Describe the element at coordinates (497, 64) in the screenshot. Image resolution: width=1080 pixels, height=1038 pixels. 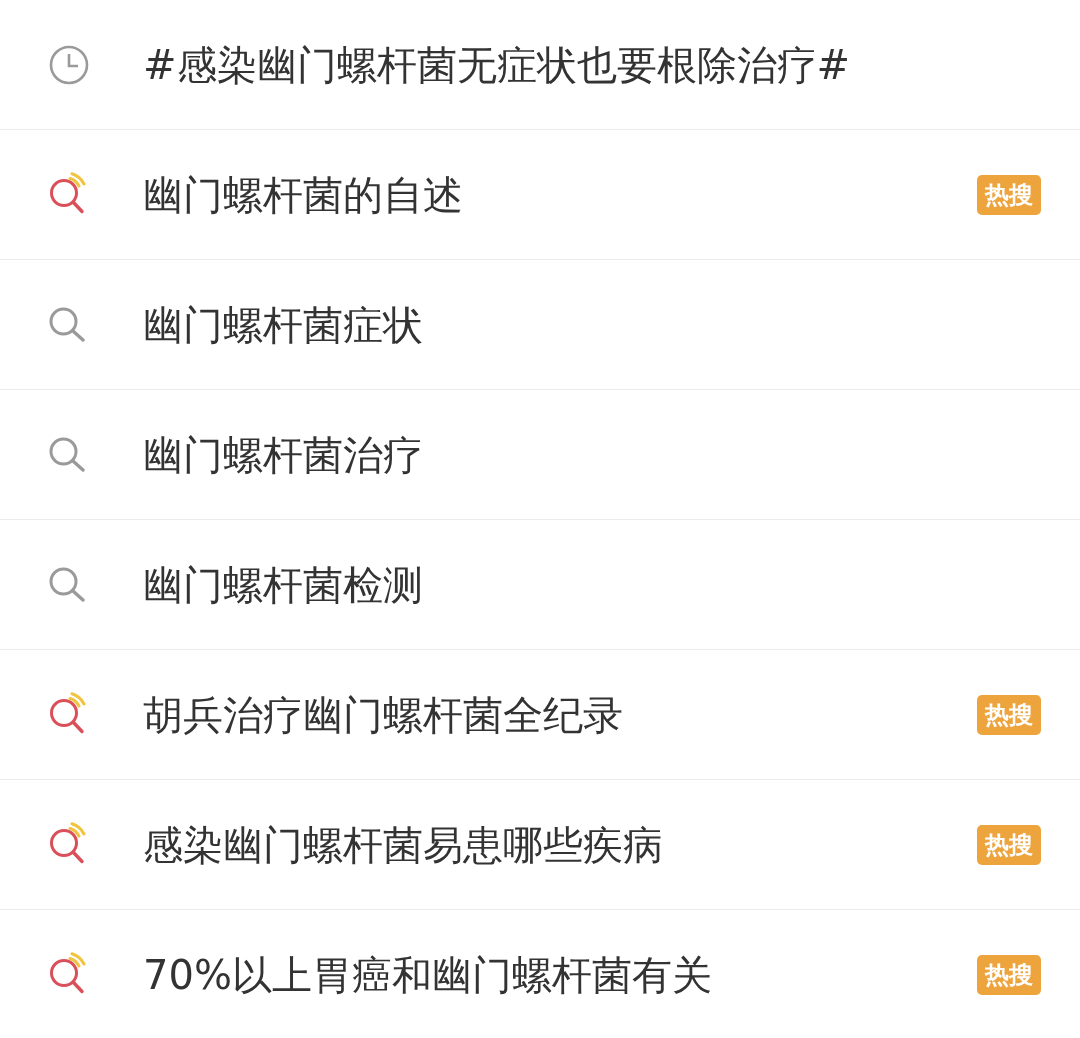
I see `search-suggestion: #感染幽门螺杆菌无症状也要根除治疗#` at that location.